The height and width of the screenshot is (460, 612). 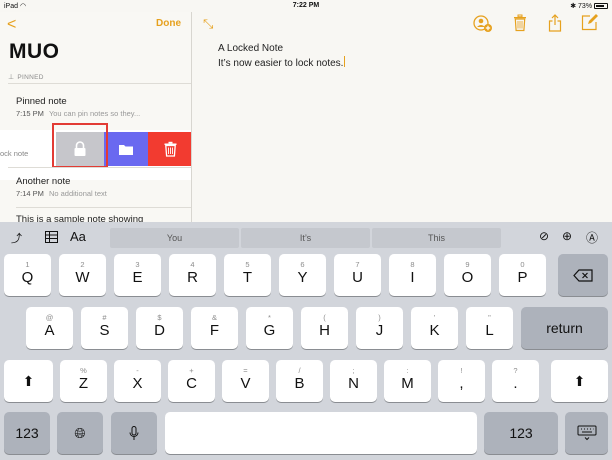 I want to click on suggestion-1: You, so click(x=174, y=238).